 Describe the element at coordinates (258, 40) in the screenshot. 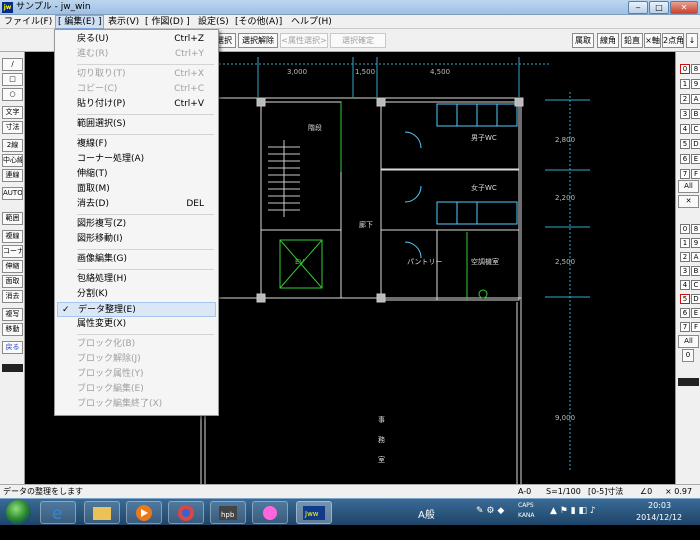

I see `deselect-button: 選択解除` at that location.